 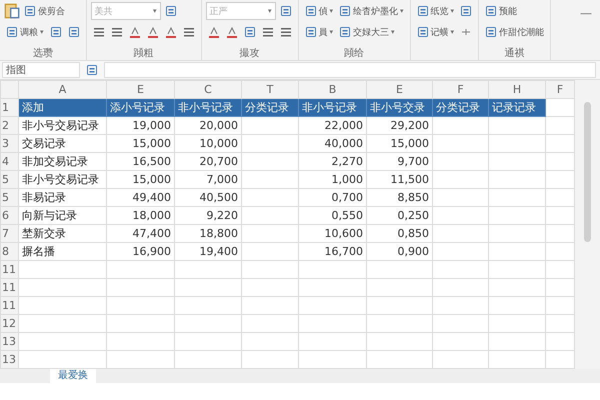 I want to click on table-cell: 40,500, so click(x=208, y=197).